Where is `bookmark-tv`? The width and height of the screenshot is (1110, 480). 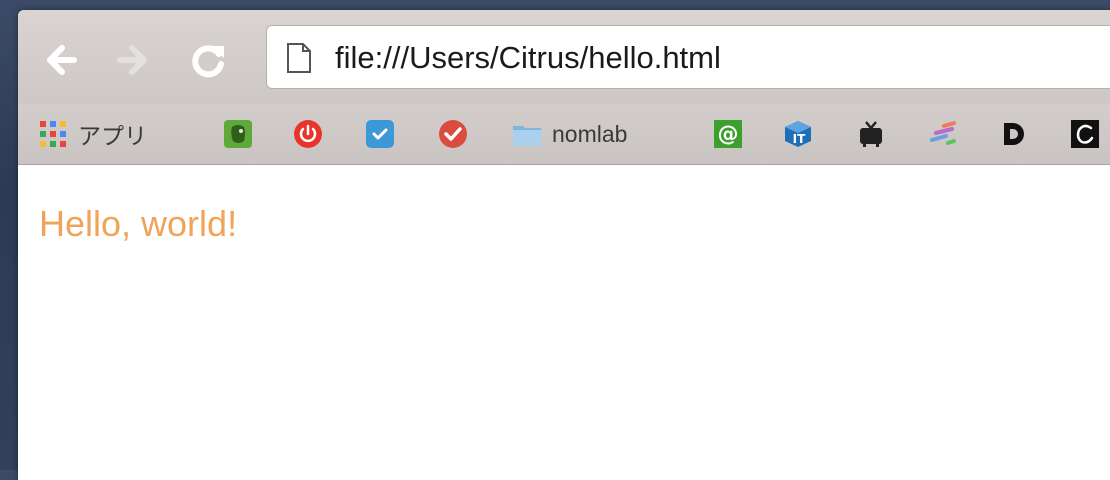 bookmark-tv is located at coordinates (871, 134).